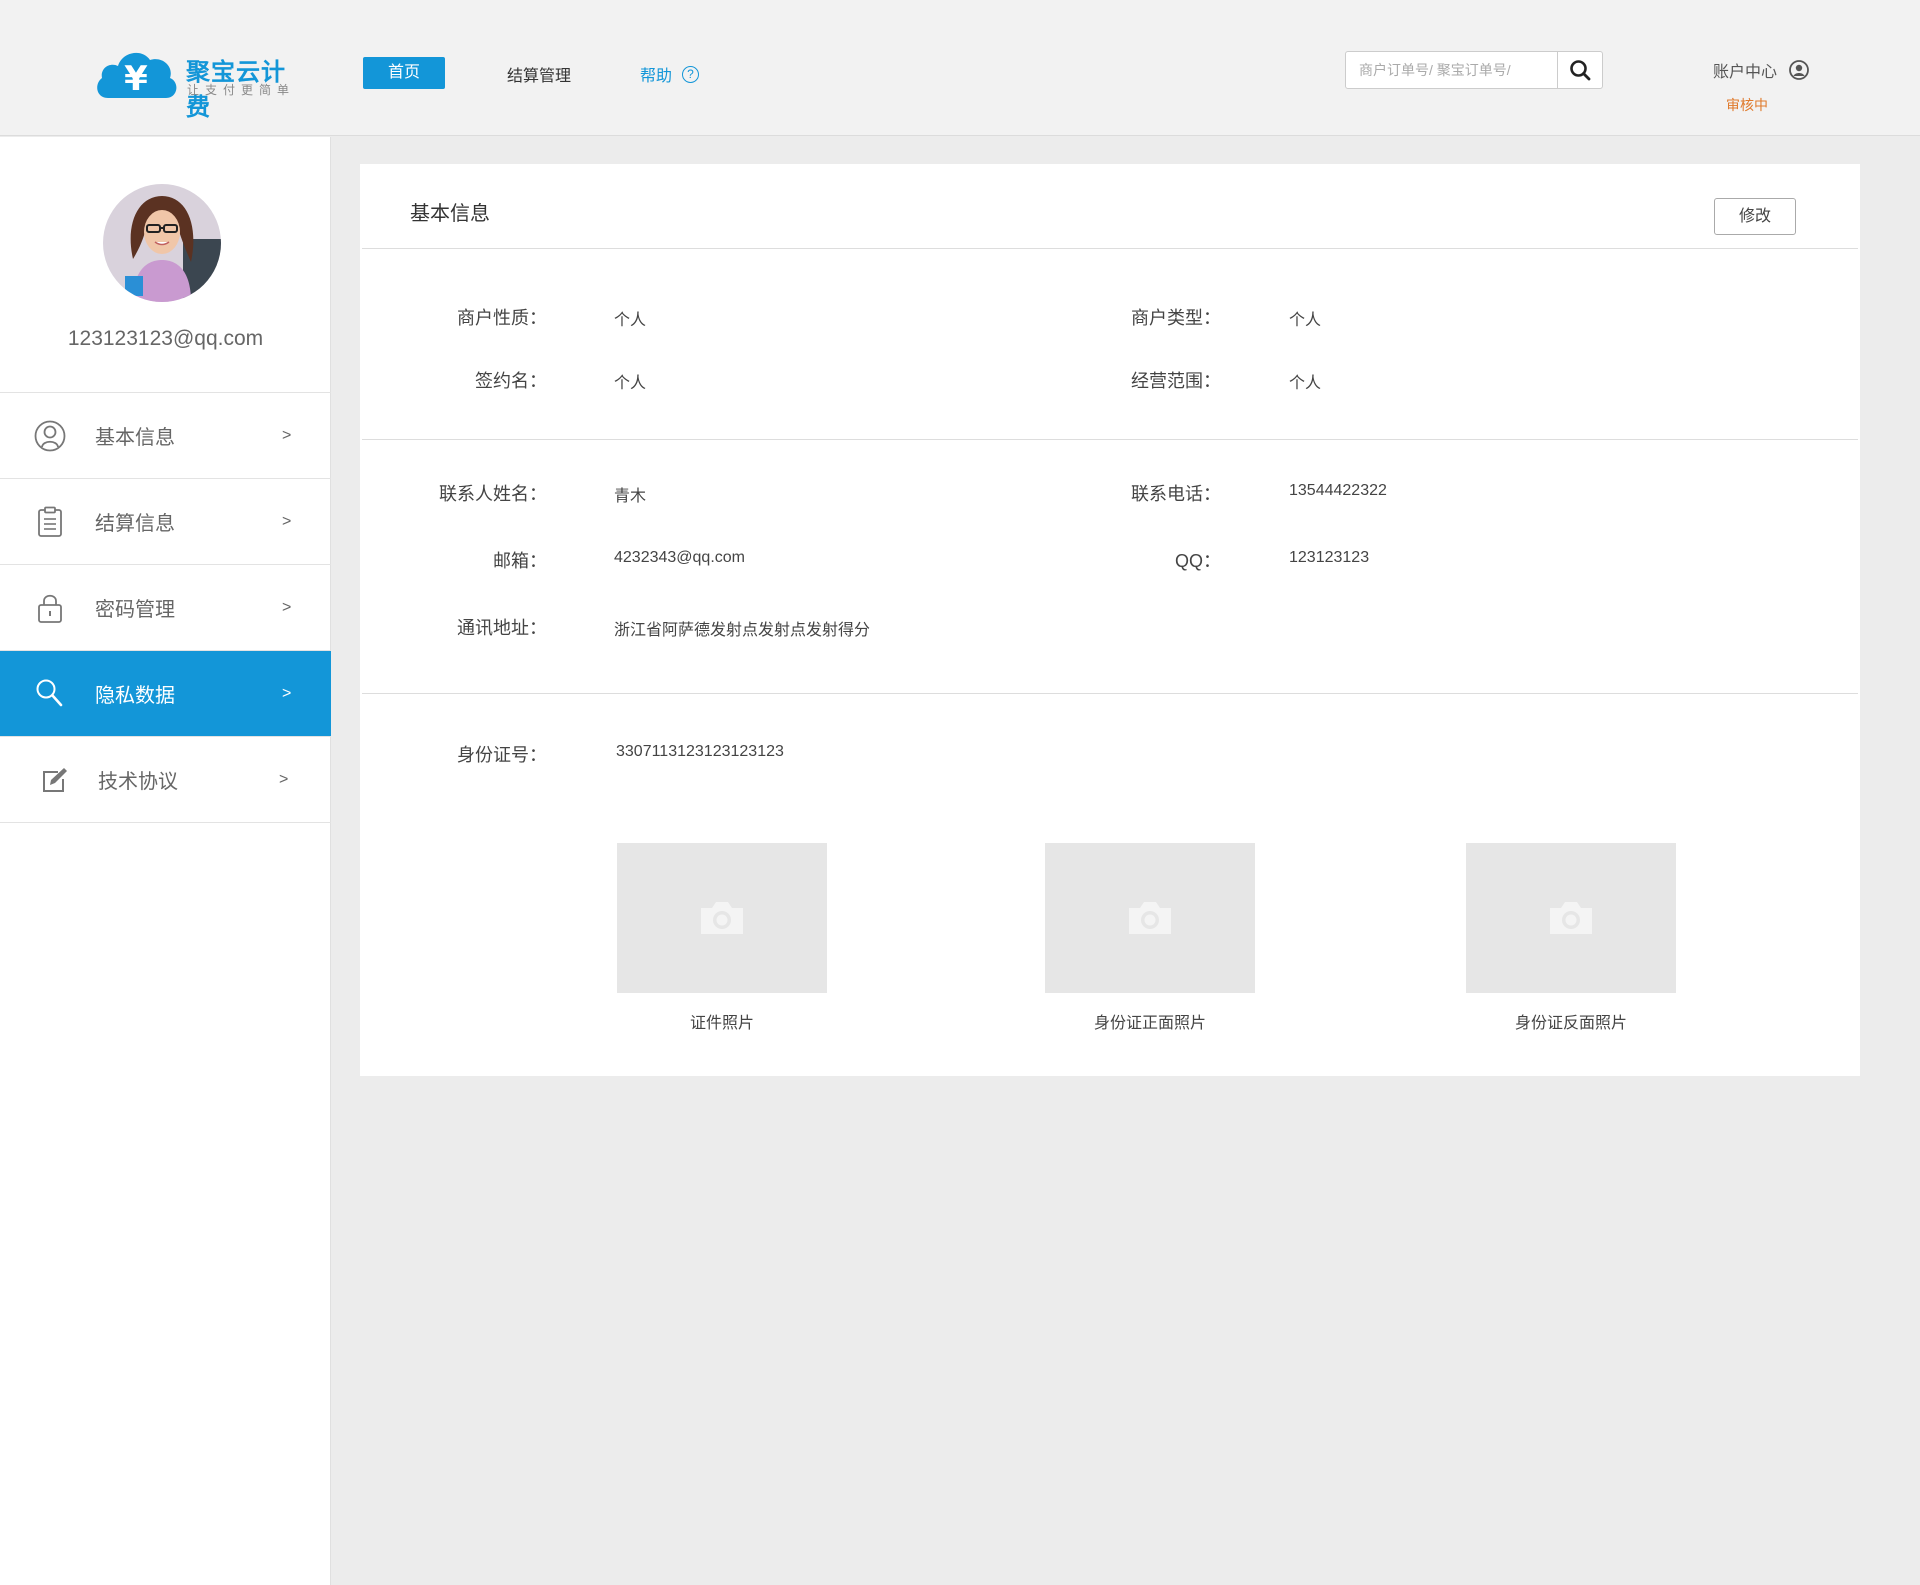  I want to click on merchant-nature-value: 个人, so click(630, 320).